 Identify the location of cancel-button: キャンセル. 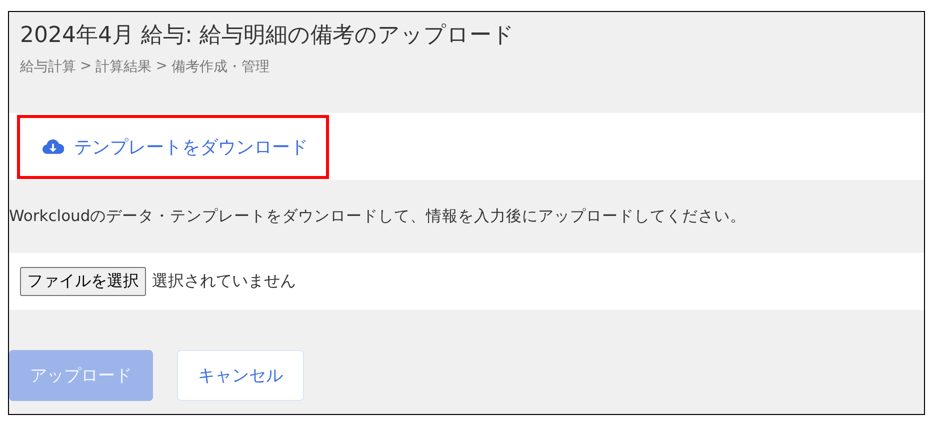
(240, 375).